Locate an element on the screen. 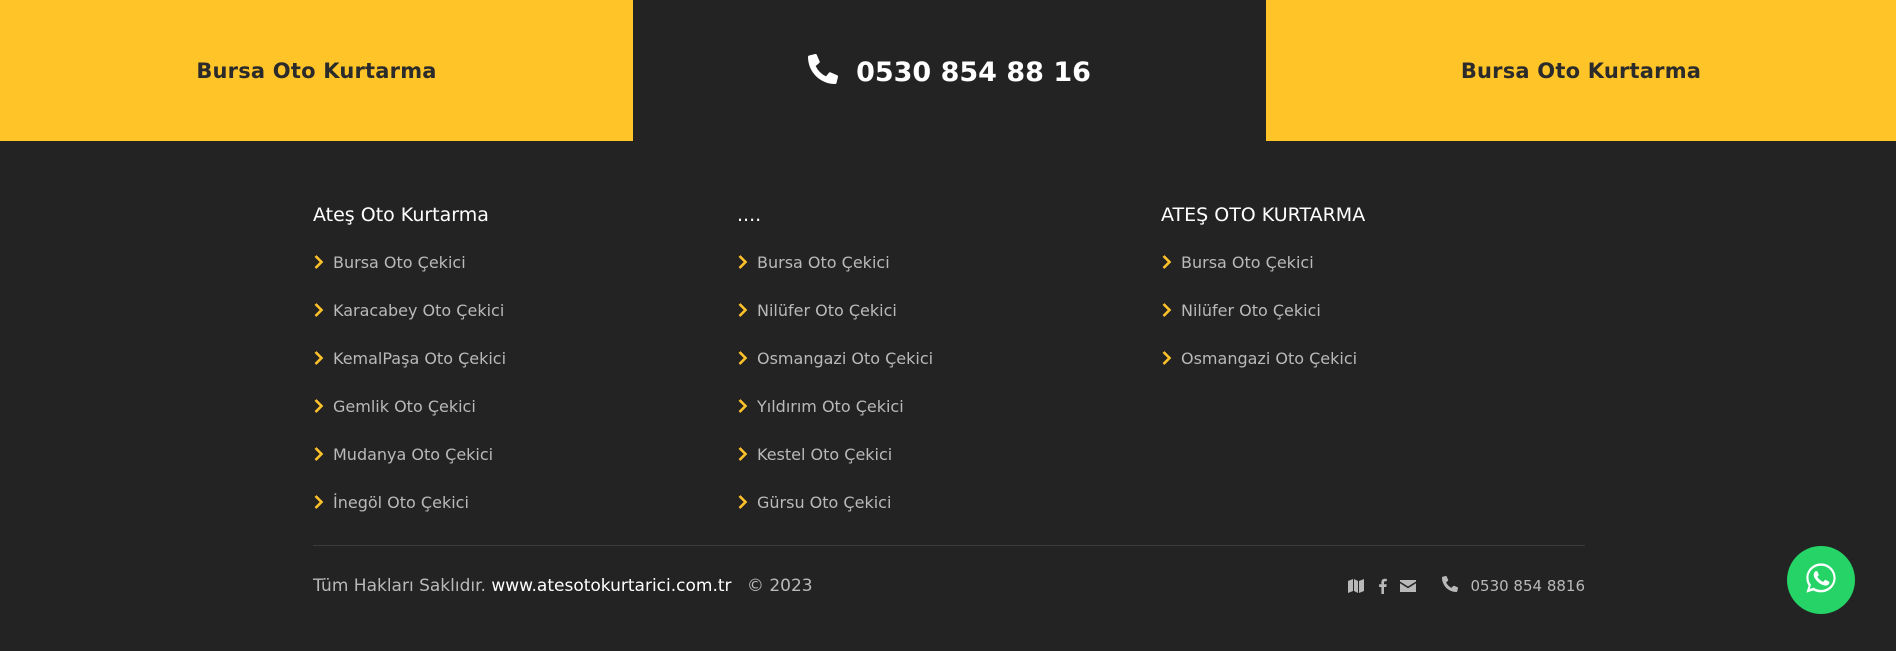  whatsapp-button is located at coordinates (1821, 580).